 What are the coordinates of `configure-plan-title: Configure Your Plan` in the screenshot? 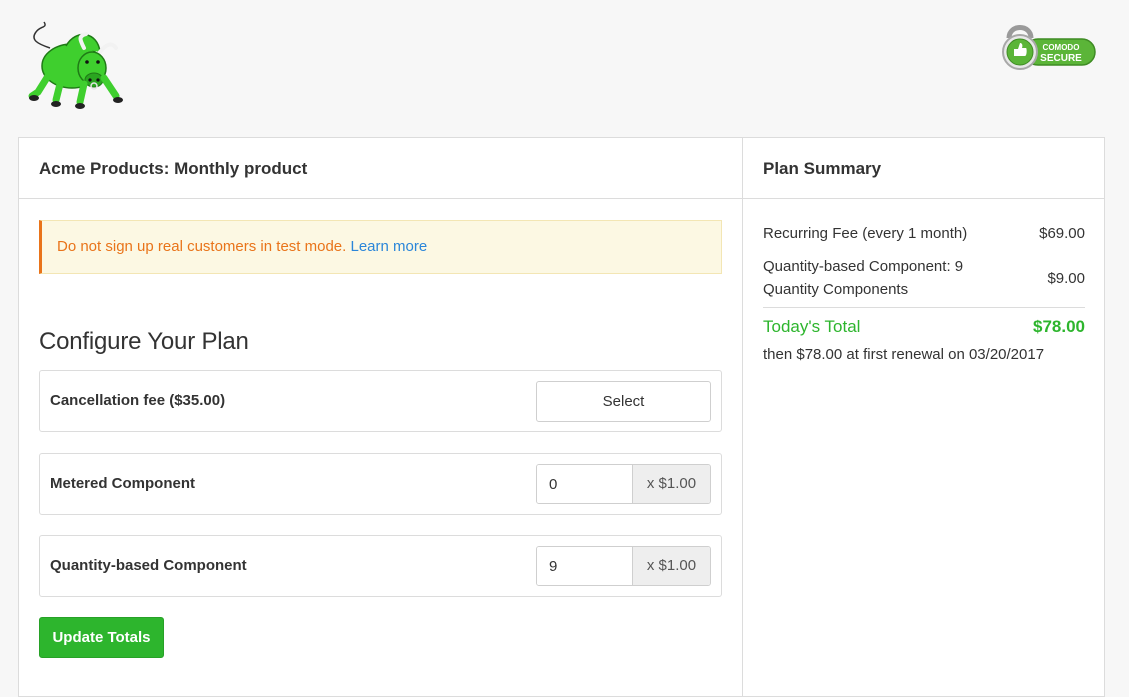 It's located at (144, 341).